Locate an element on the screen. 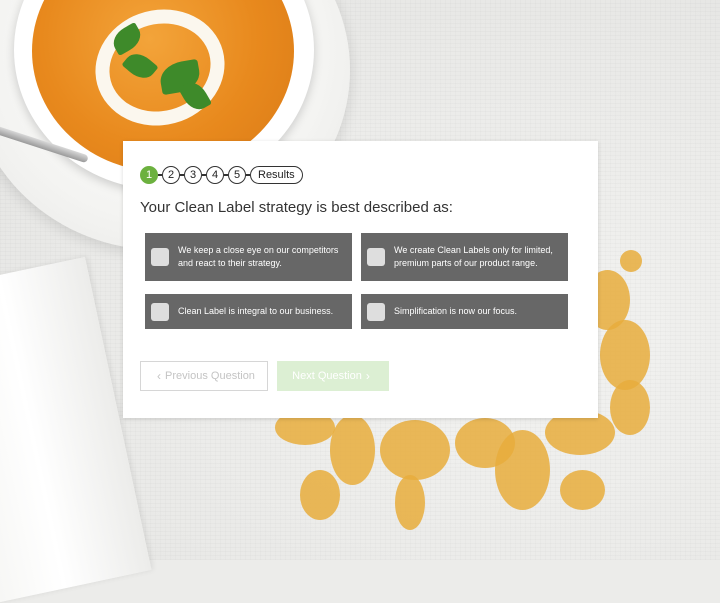  chevron-left-icon: ‹ is located at coordinates (159, 376).